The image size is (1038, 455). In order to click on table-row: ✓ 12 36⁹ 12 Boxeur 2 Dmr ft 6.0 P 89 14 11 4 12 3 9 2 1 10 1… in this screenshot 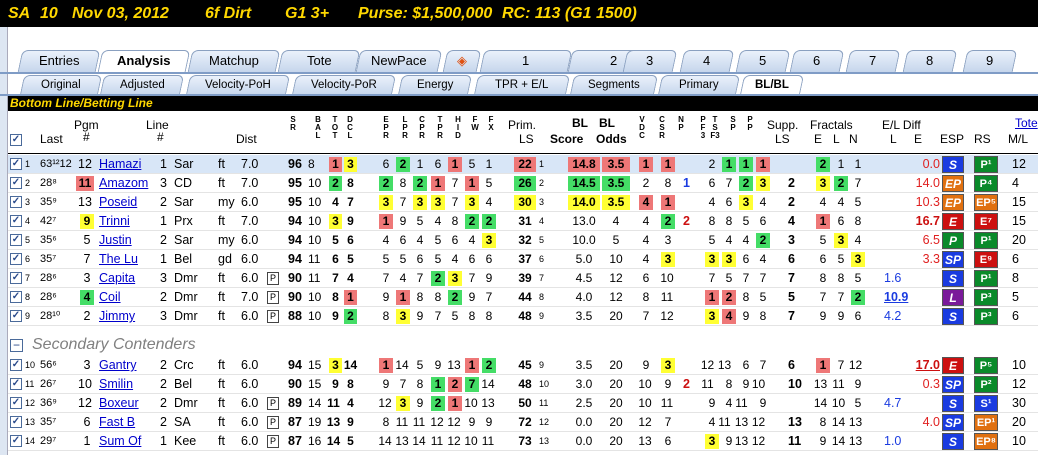, I will do `click(523, 403)`.